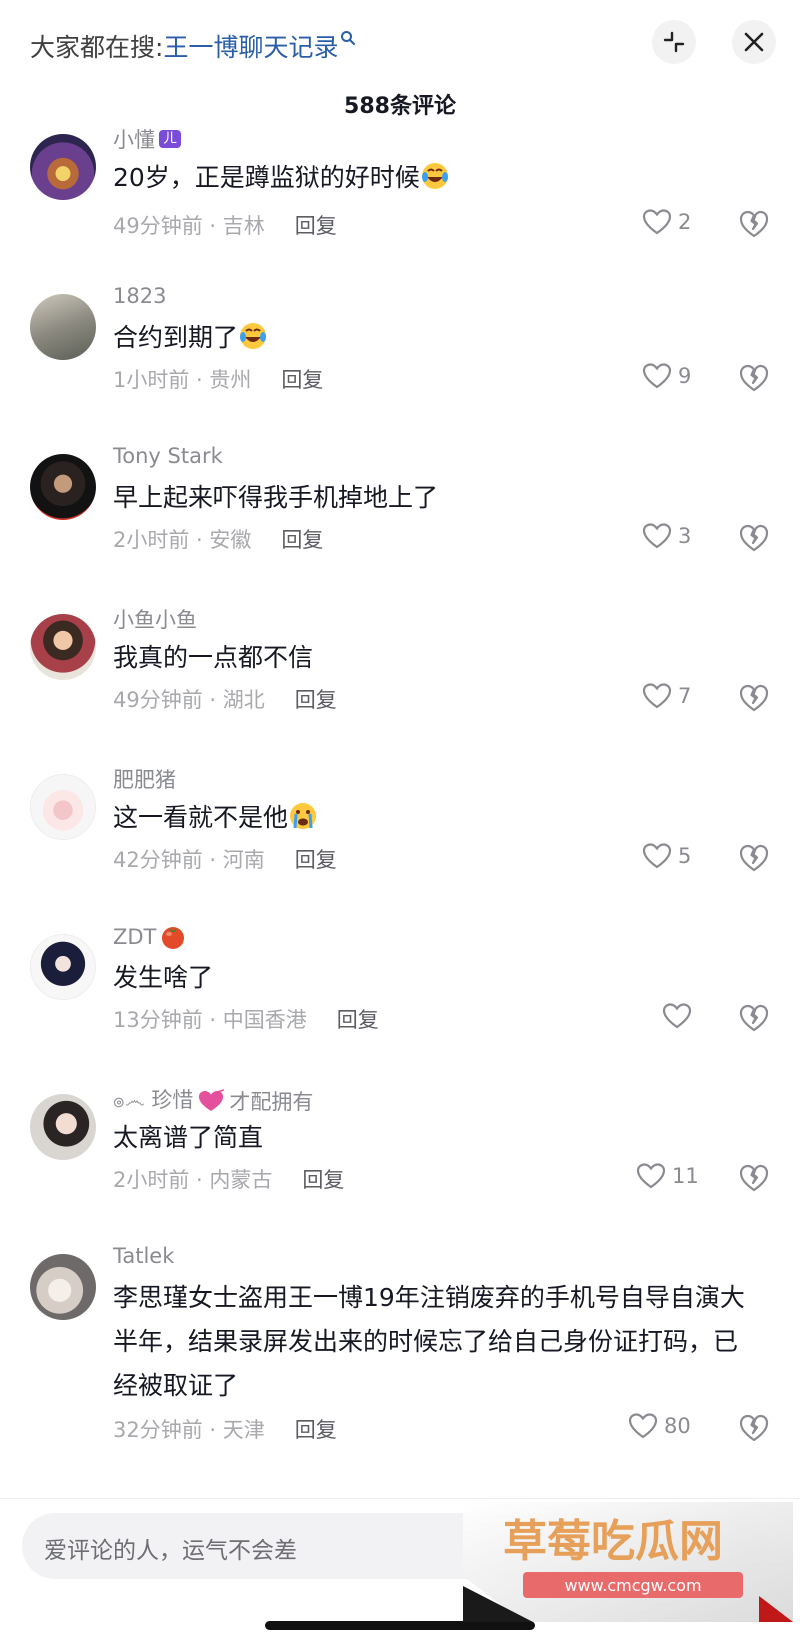  What do you see at coordinates (685, 222) in the screenshot?
I see `like-count: 2` at bounding box center [685, 222].